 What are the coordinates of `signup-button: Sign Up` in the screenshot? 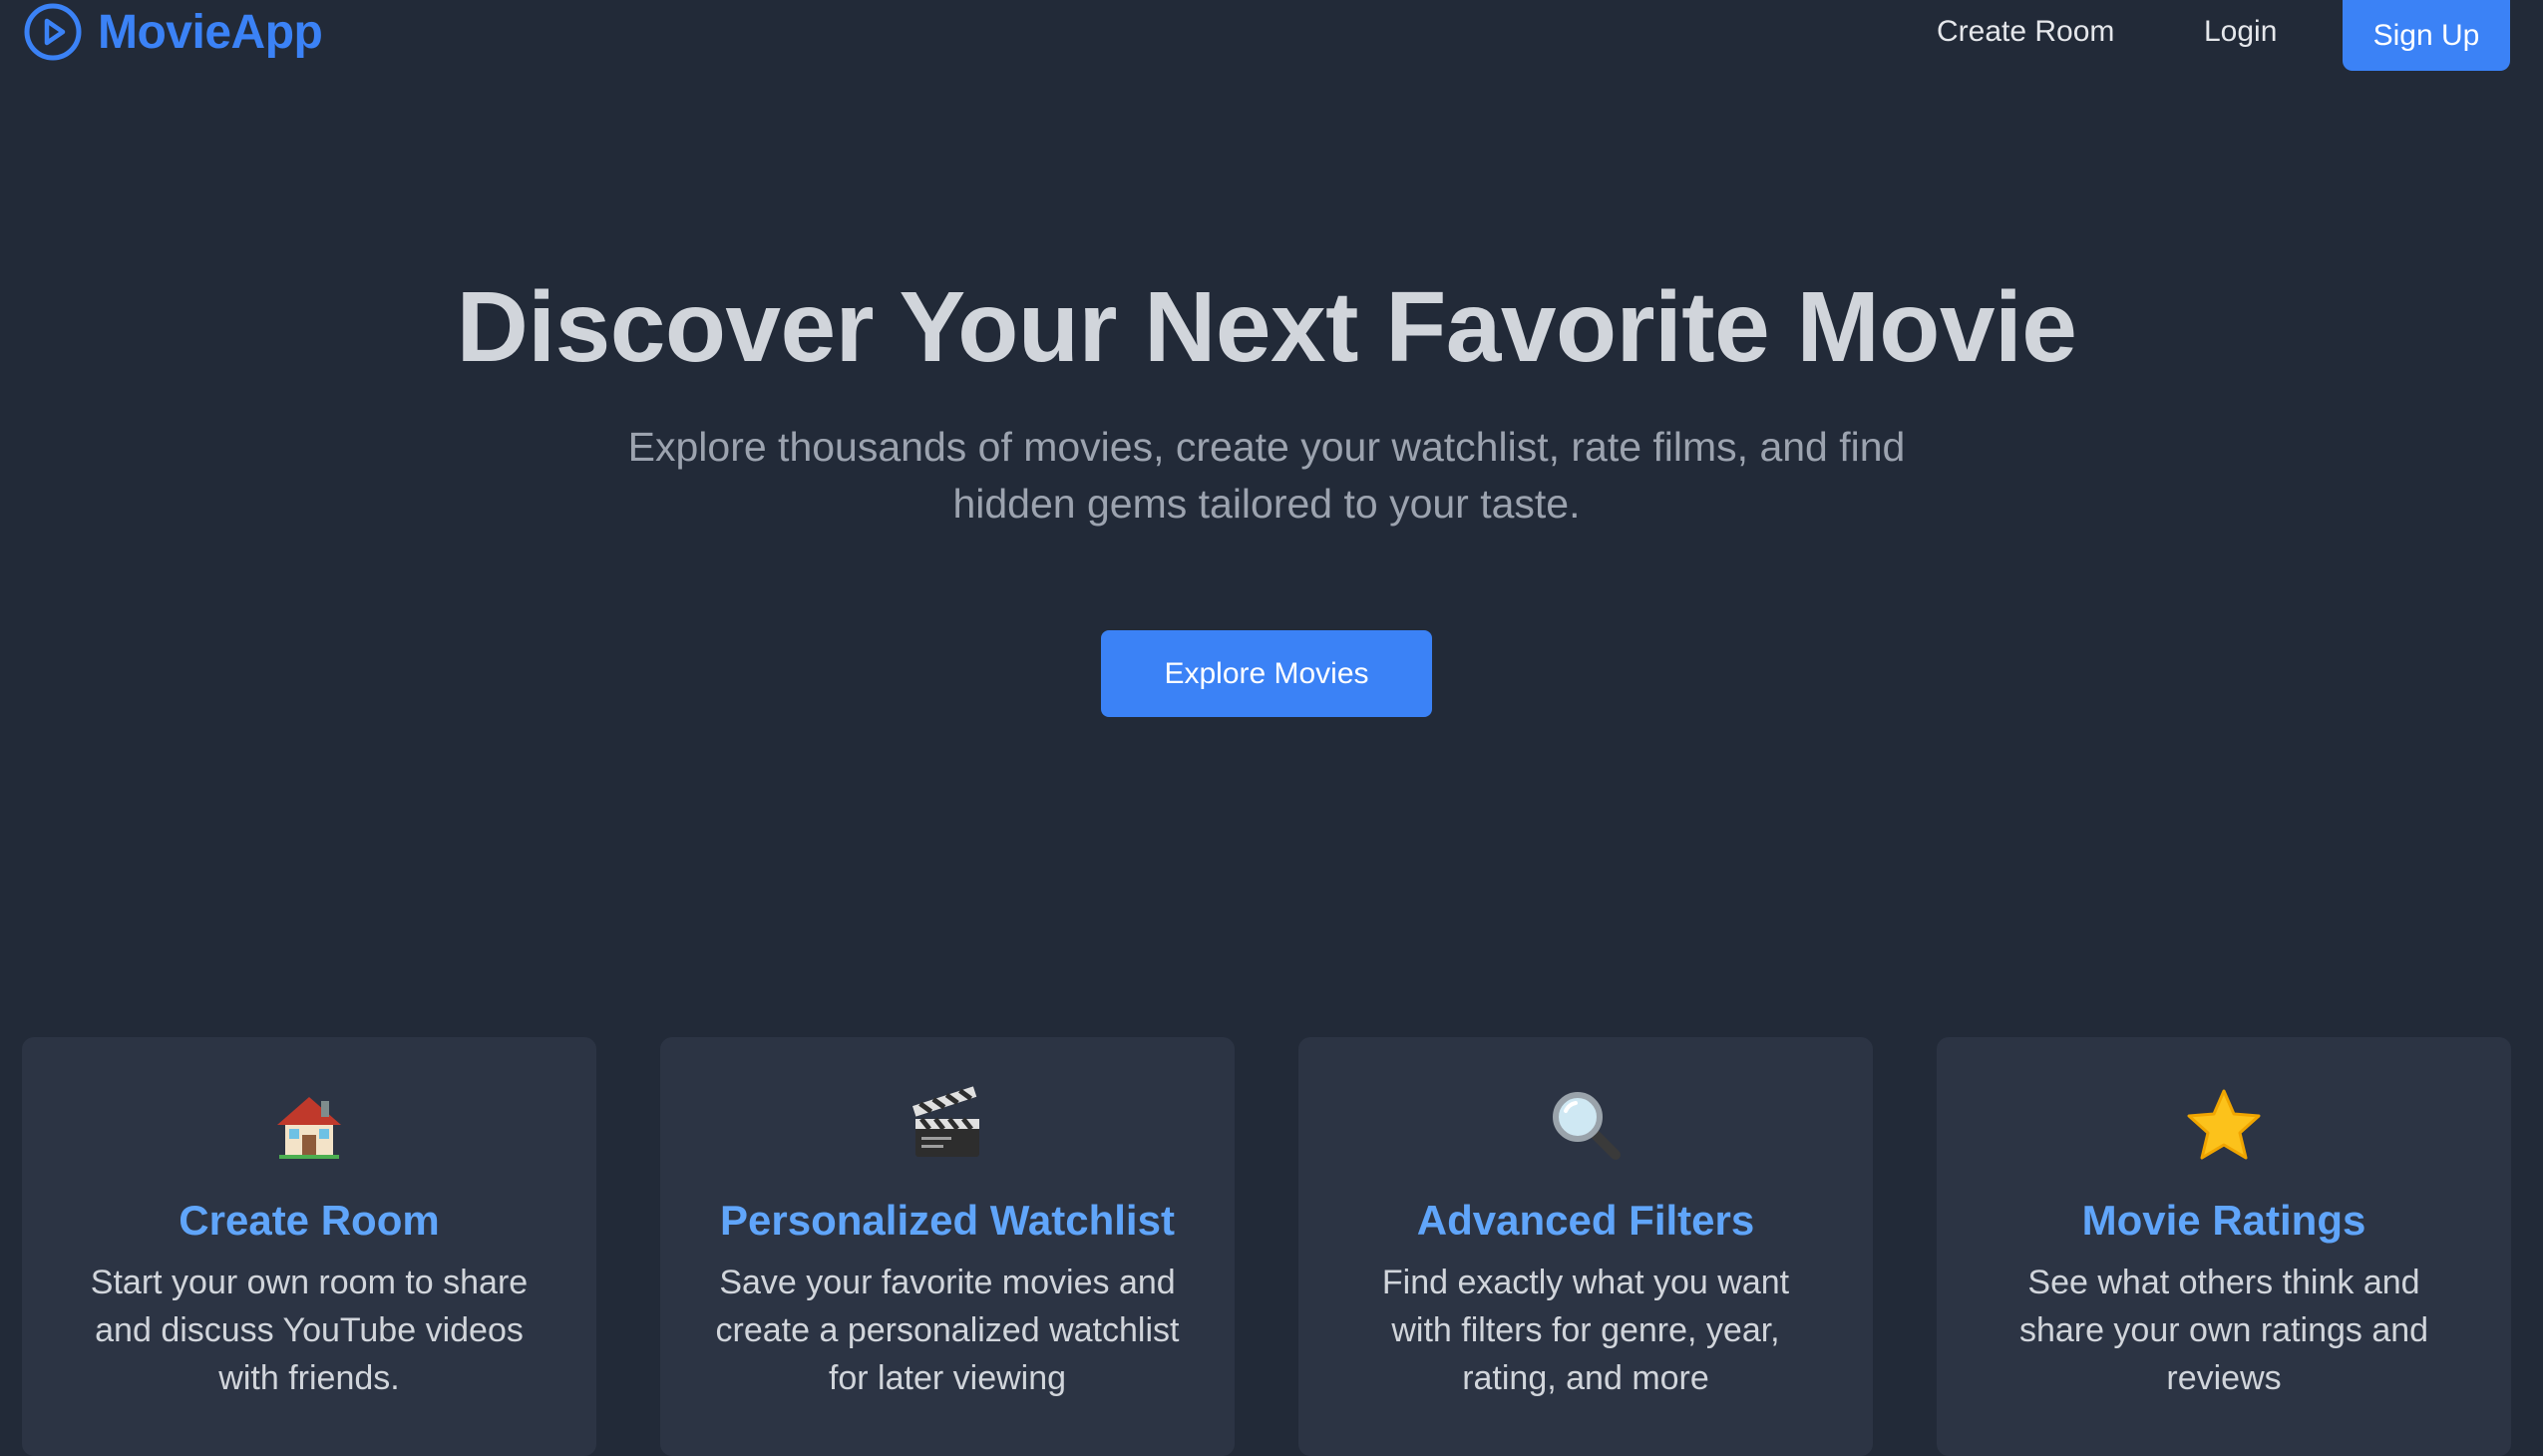 It's located at (2426, 35).